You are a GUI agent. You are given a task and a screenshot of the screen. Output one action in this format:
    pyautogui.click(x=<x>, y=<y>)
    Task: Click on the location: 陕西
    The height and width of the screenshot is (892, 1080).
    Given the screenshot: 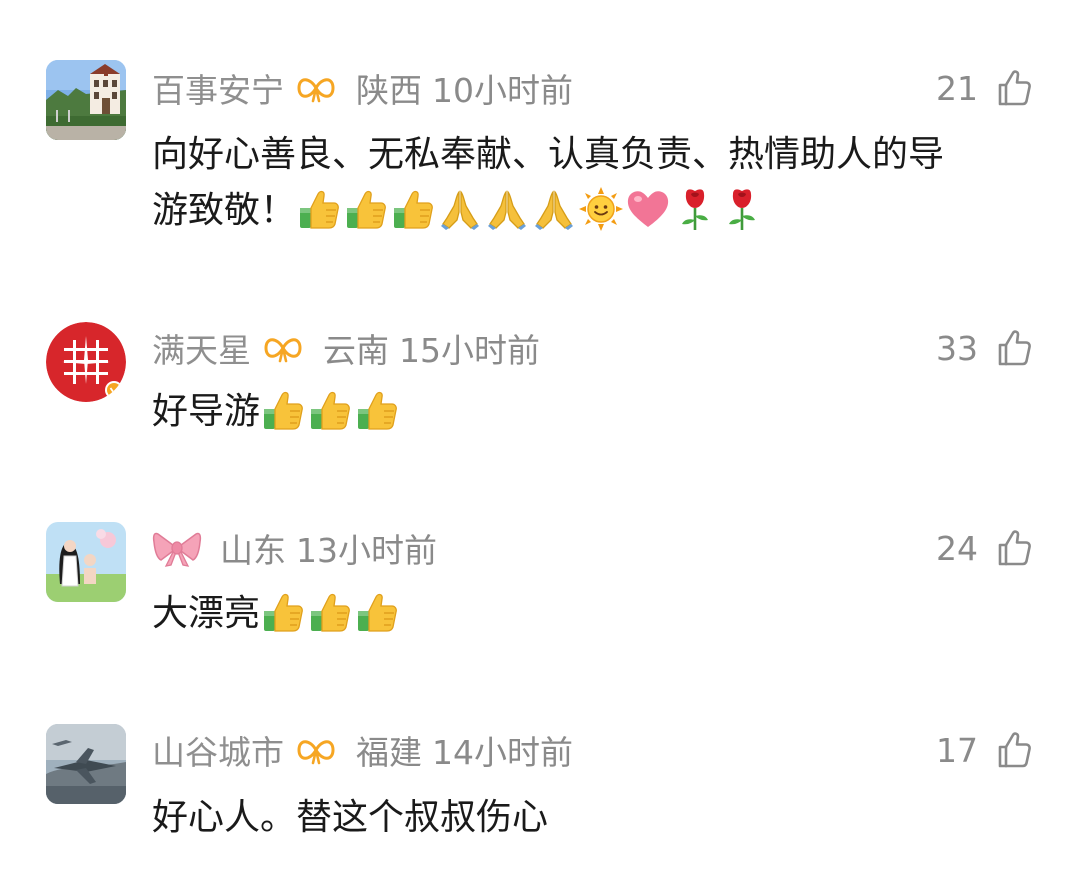 What is the action you would take?
    pyautogui.click(x=389, y=90)
    